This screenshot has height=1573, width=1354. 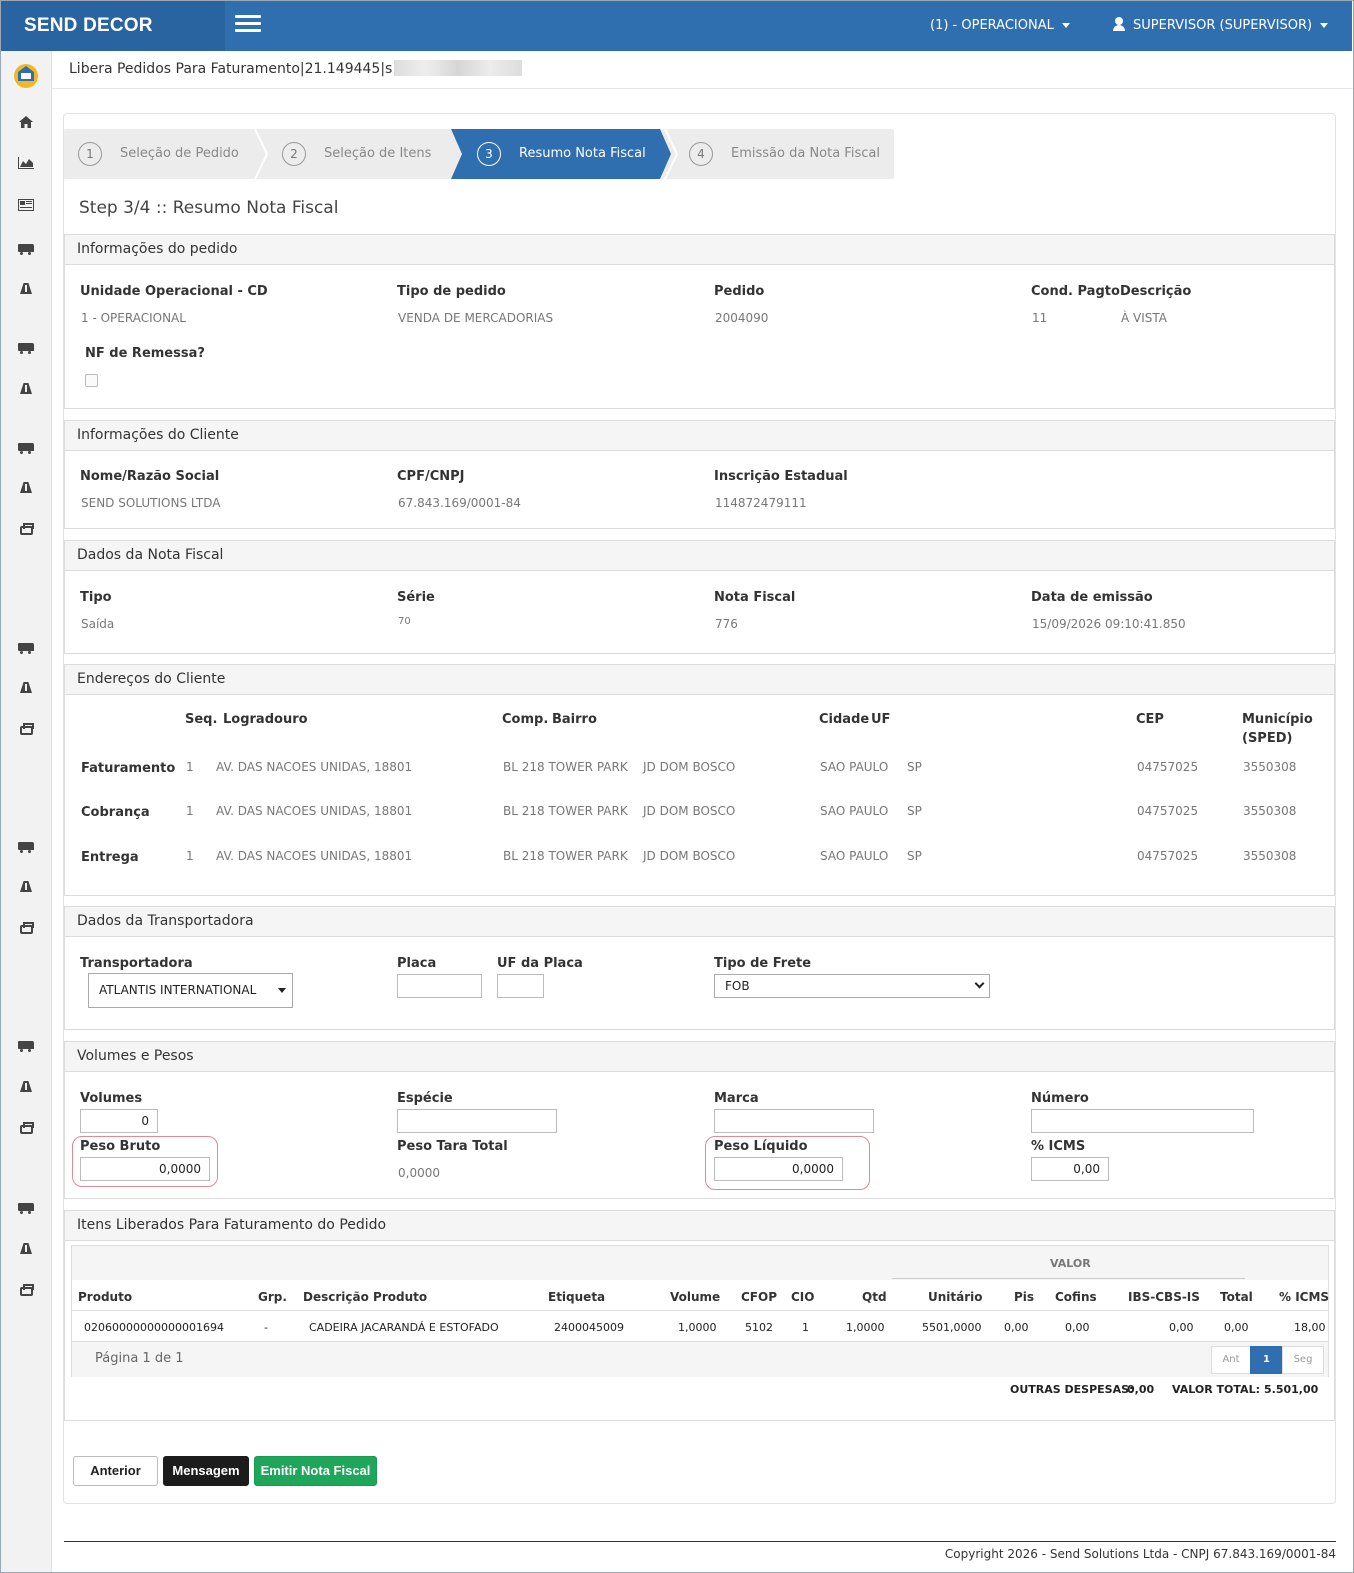 What do you see at coordinates (439, 986) in the screenshot?
I see `placa-input` at bounding box center [439, 986].